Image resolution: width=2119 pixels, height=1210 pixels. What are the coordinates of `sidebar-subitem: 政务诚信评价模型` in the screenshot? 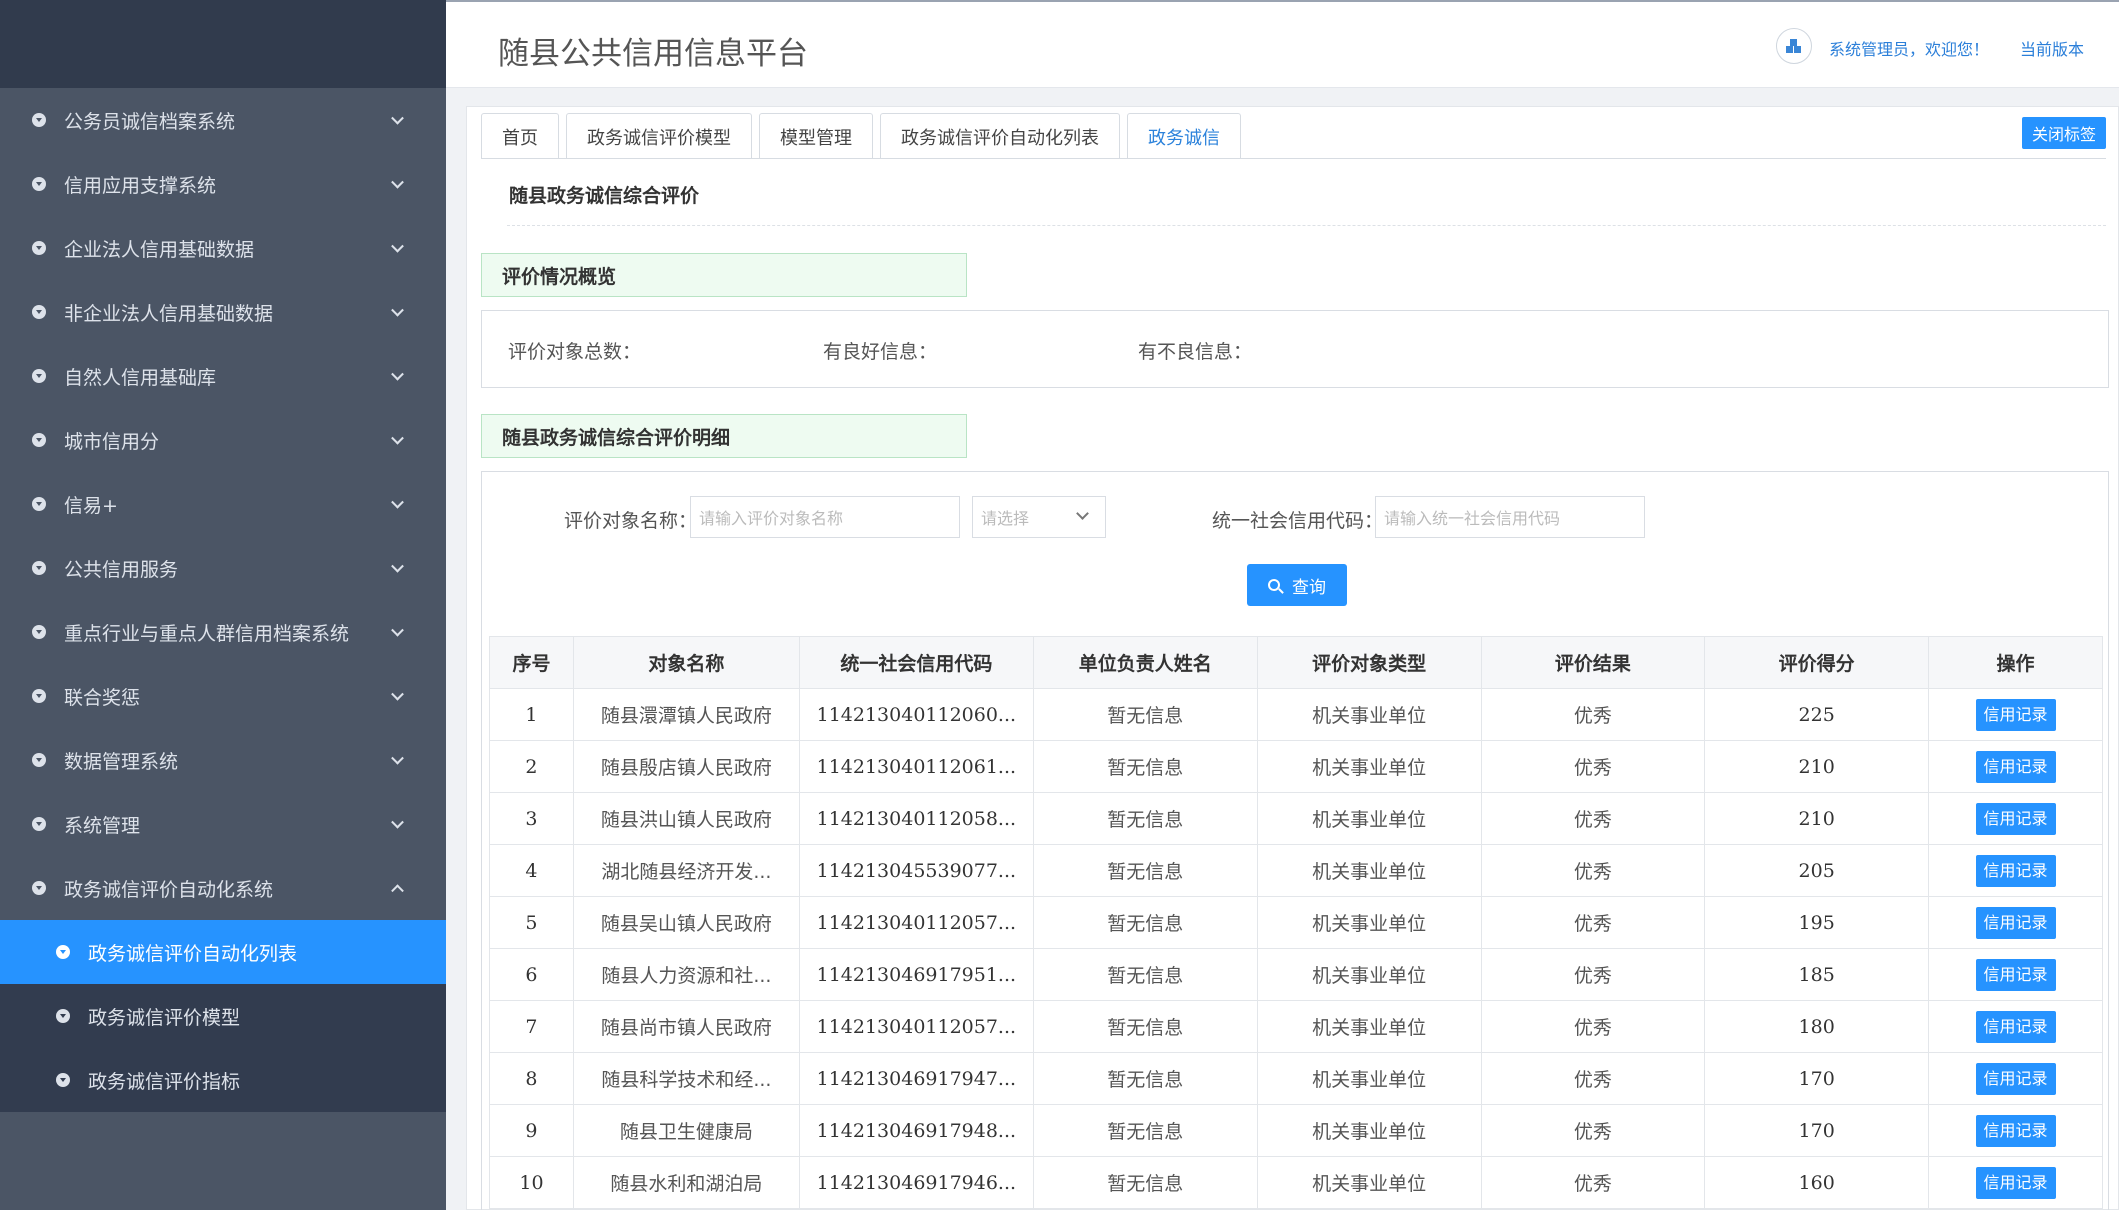 It's located at (223, 1016).